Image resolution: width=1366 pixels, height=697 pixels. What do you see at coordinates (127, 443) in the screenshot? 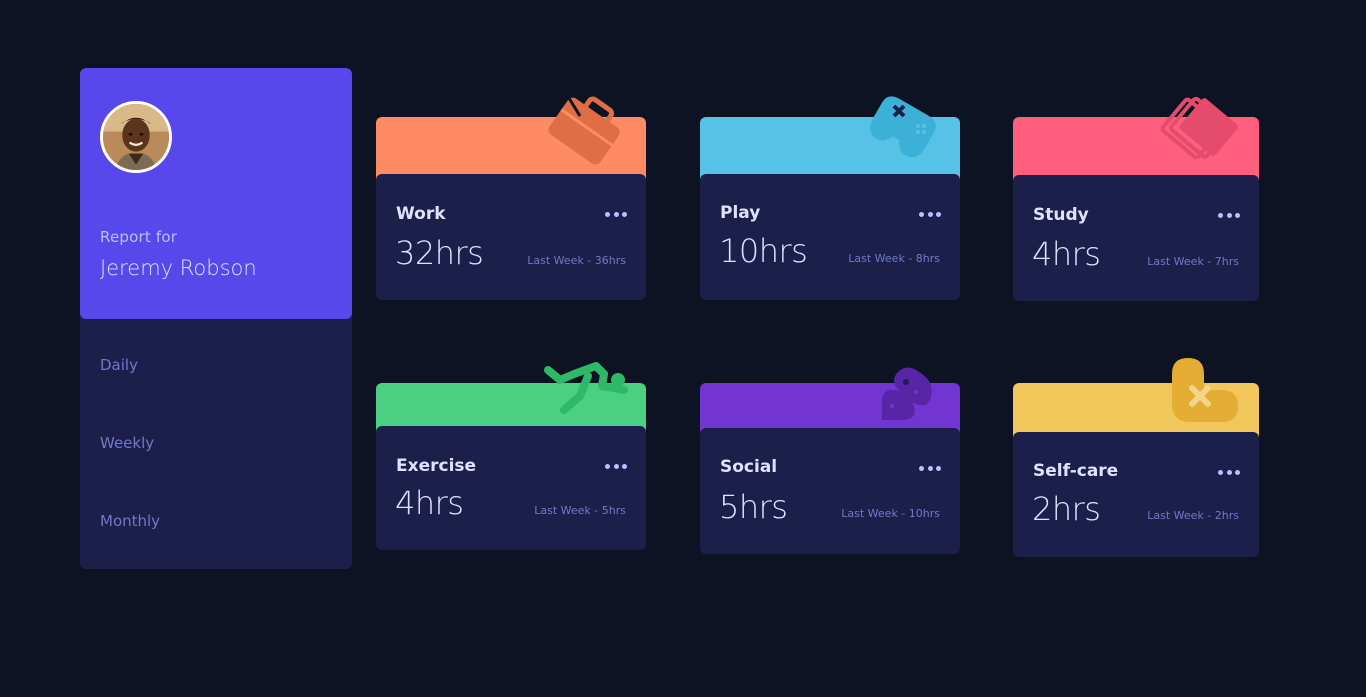
I see `period-weekly-button: Weekly` at bounding box center [127, 443].